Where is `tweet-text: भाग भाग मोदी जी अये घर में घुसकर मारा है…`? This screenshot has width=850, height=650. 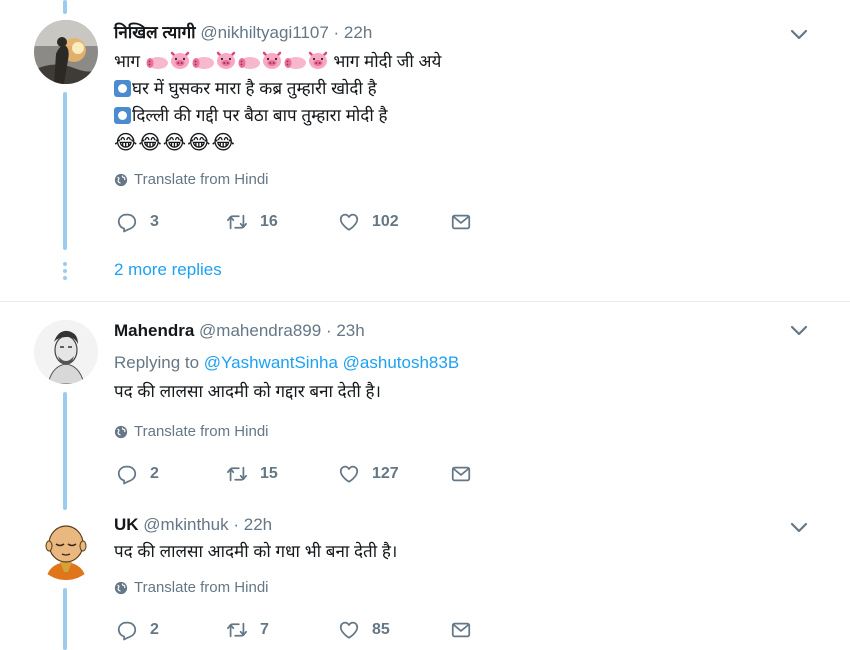 tweet-text: भाग भाग मोदी जी अये घर में घुसकर मारा है… is located at coordinates (442, 102).